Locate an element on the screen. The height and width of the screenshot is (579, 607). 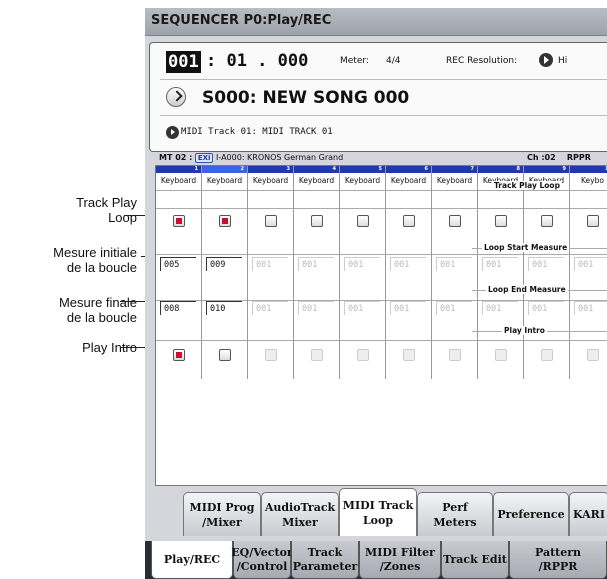
track-column: 1 Keyboard 005 008 is located at coordinates (179, 273).